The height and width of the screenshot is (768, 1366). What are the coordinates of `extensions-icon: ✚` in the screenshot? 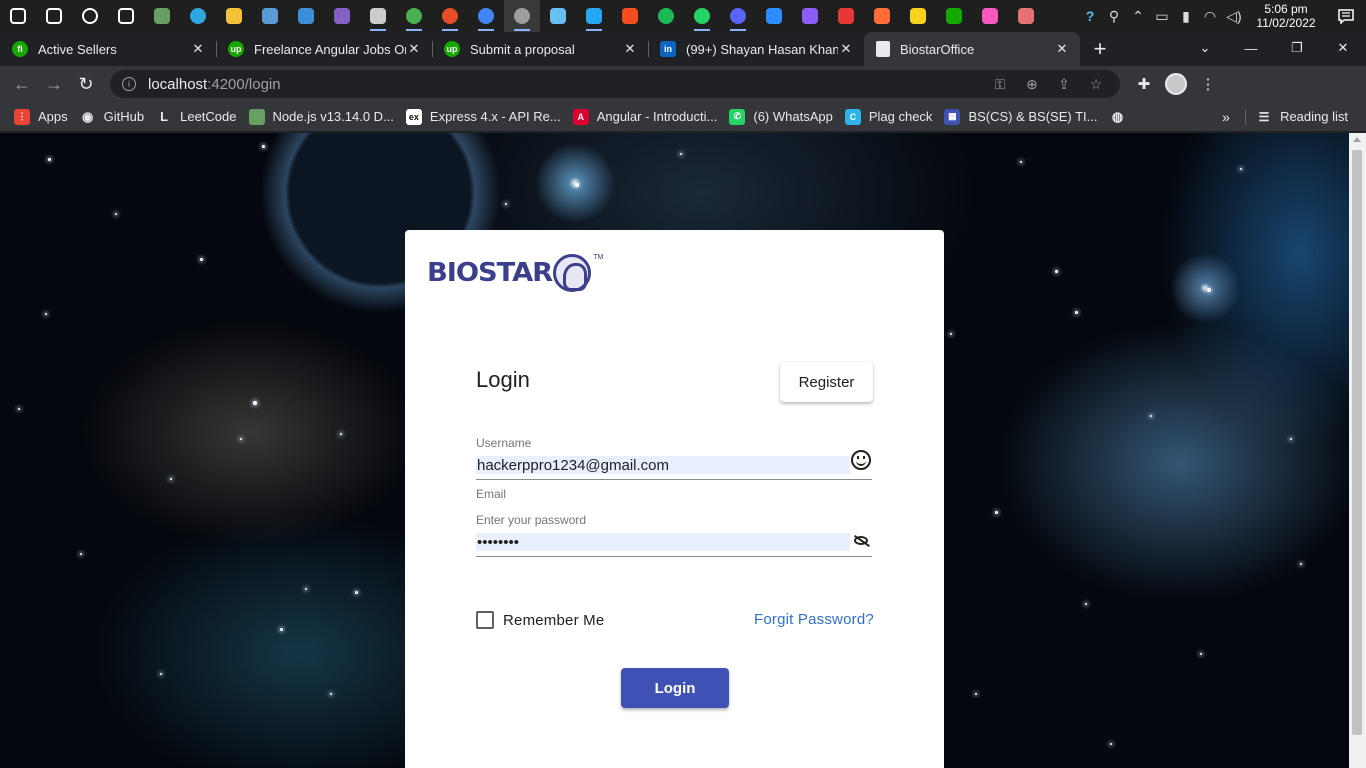 It's located at (1144, 84).